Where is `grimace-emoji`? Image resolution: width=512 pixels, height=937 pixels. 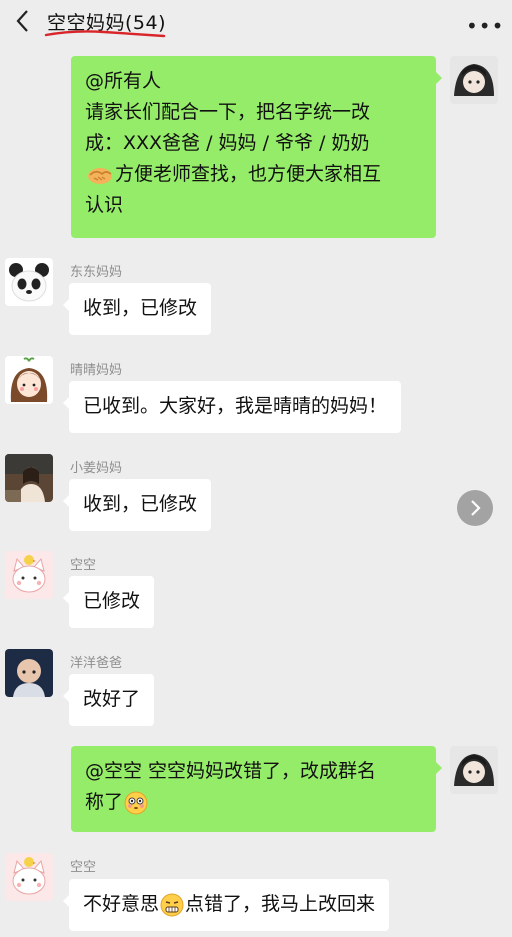 grimace-emoji is located at coordinates (172, 904).